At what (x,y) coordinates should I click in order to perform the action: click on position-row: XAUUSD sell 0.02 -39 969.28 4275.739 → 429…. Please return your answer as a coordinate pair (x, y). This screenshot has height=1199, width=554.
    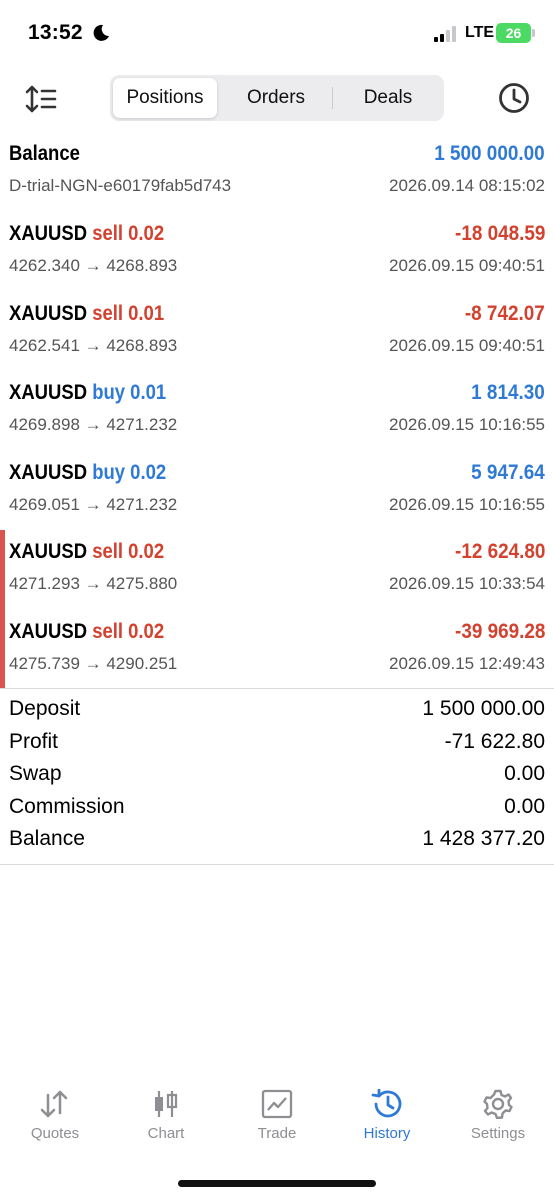
    Looking at the image, I should click on (277, 652).